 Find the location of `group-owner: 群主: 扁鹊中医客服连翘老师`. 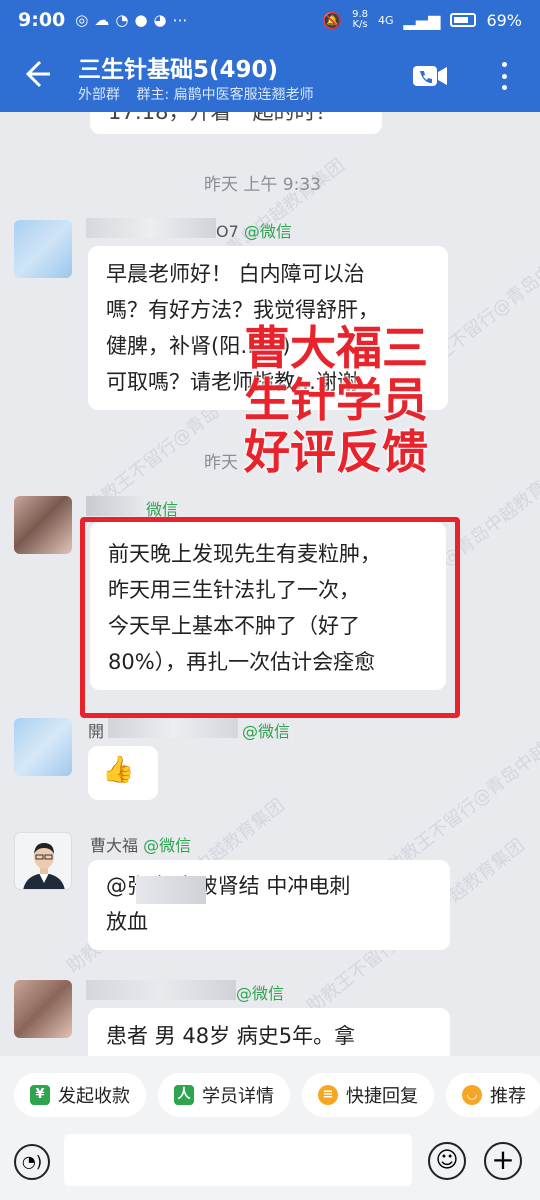

group-owner: 群主: 扁鹊中医客服连翘老师 is located at coordinates (225, 95).